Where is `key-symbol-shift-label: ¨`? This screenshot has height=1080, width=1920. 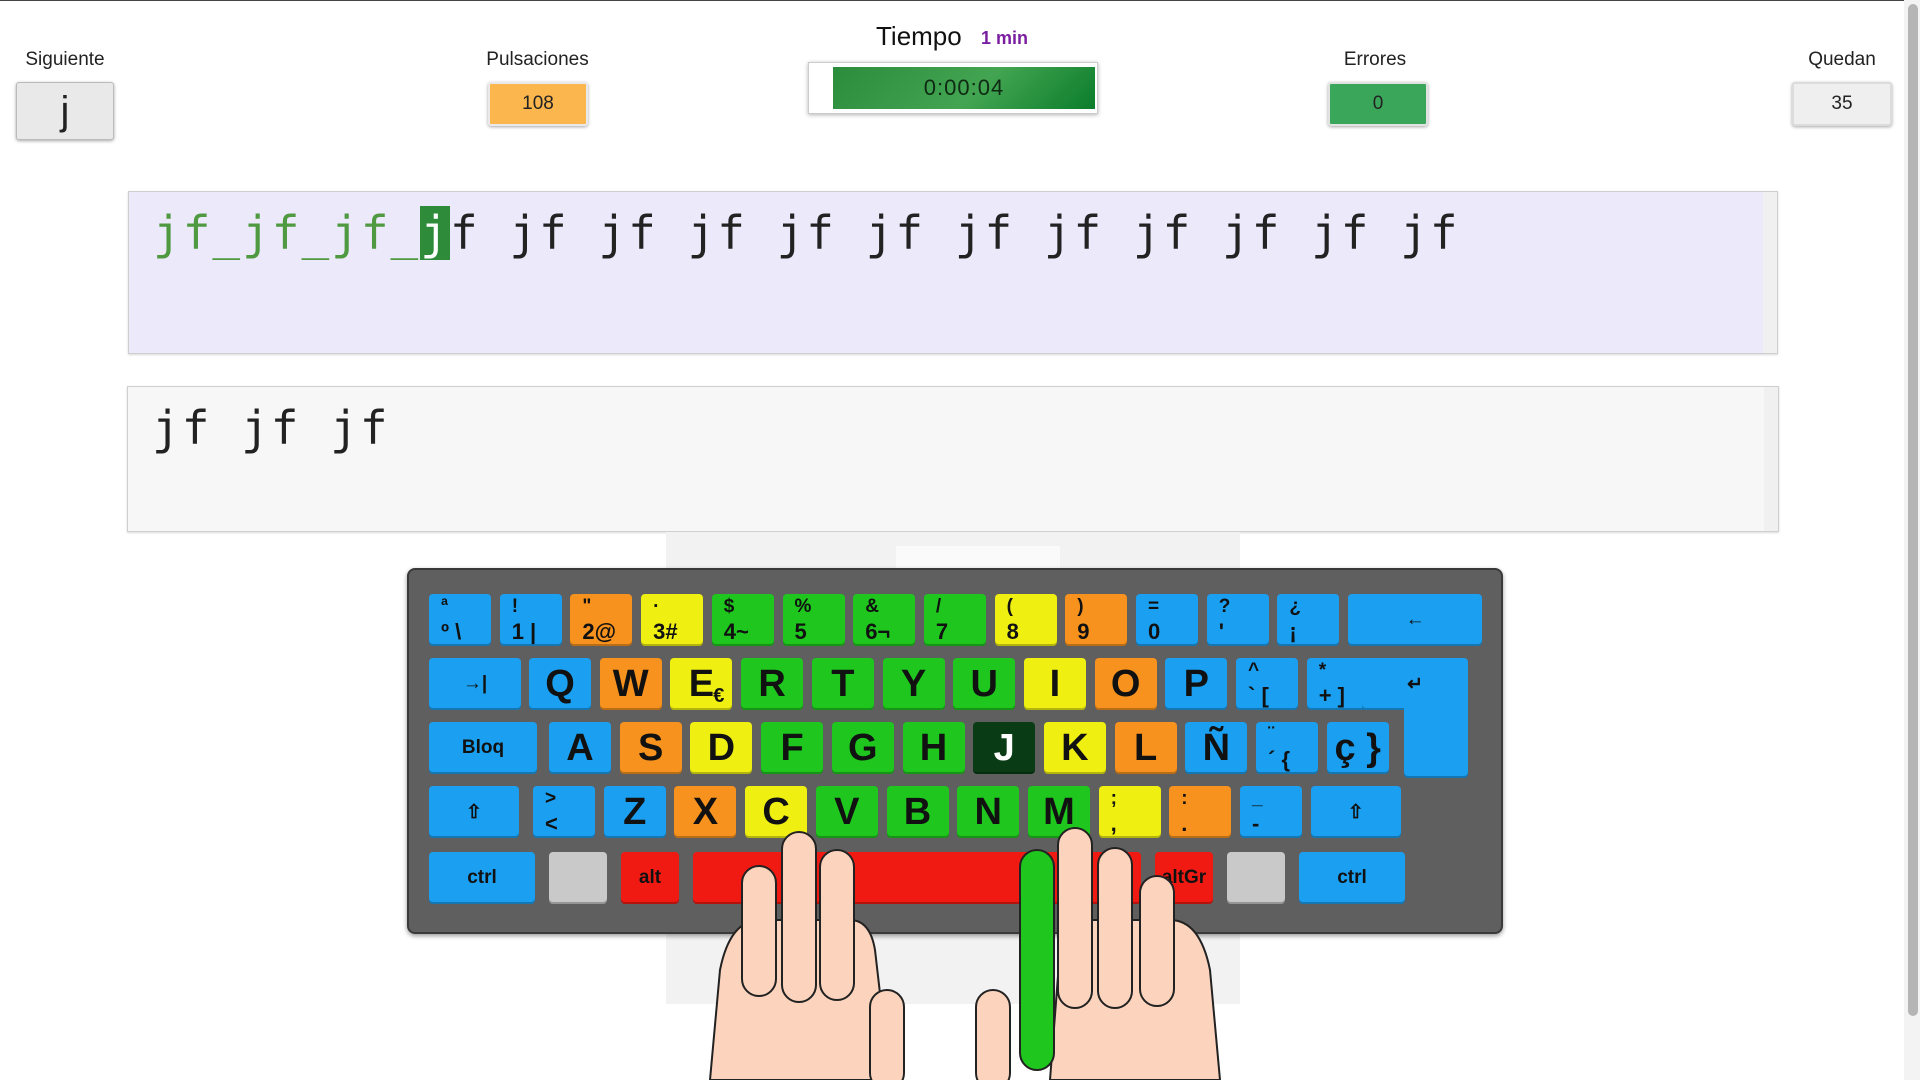 key-symbol-shift-label: ¨ is located at coordinates (1271, 734).